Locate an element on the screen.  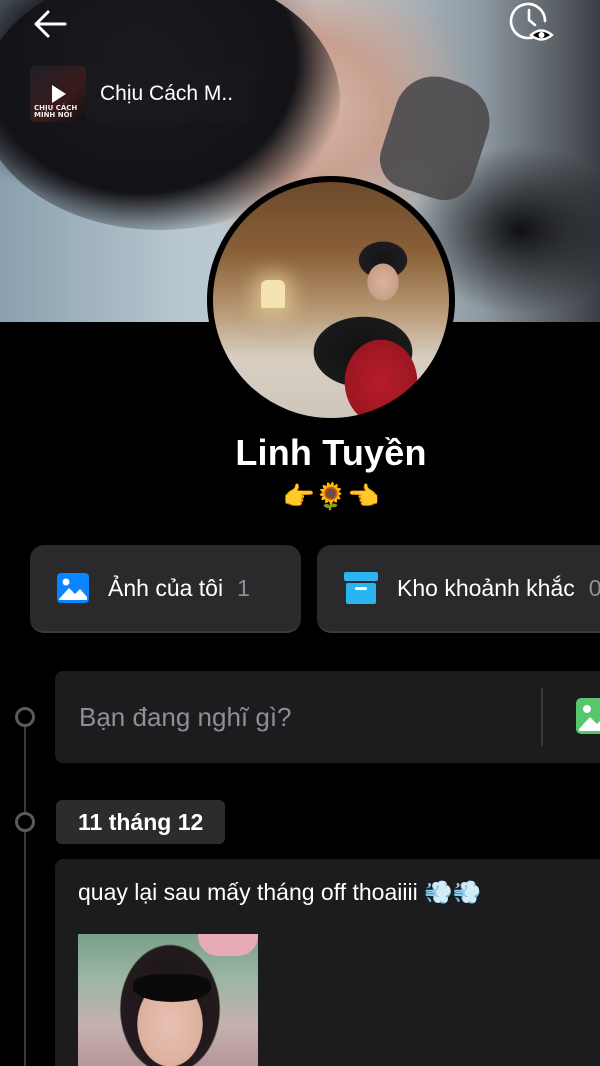
music-thumbnail: CHỊU CÁCH MÌNH NÓI is located at coordinates (58, 94).